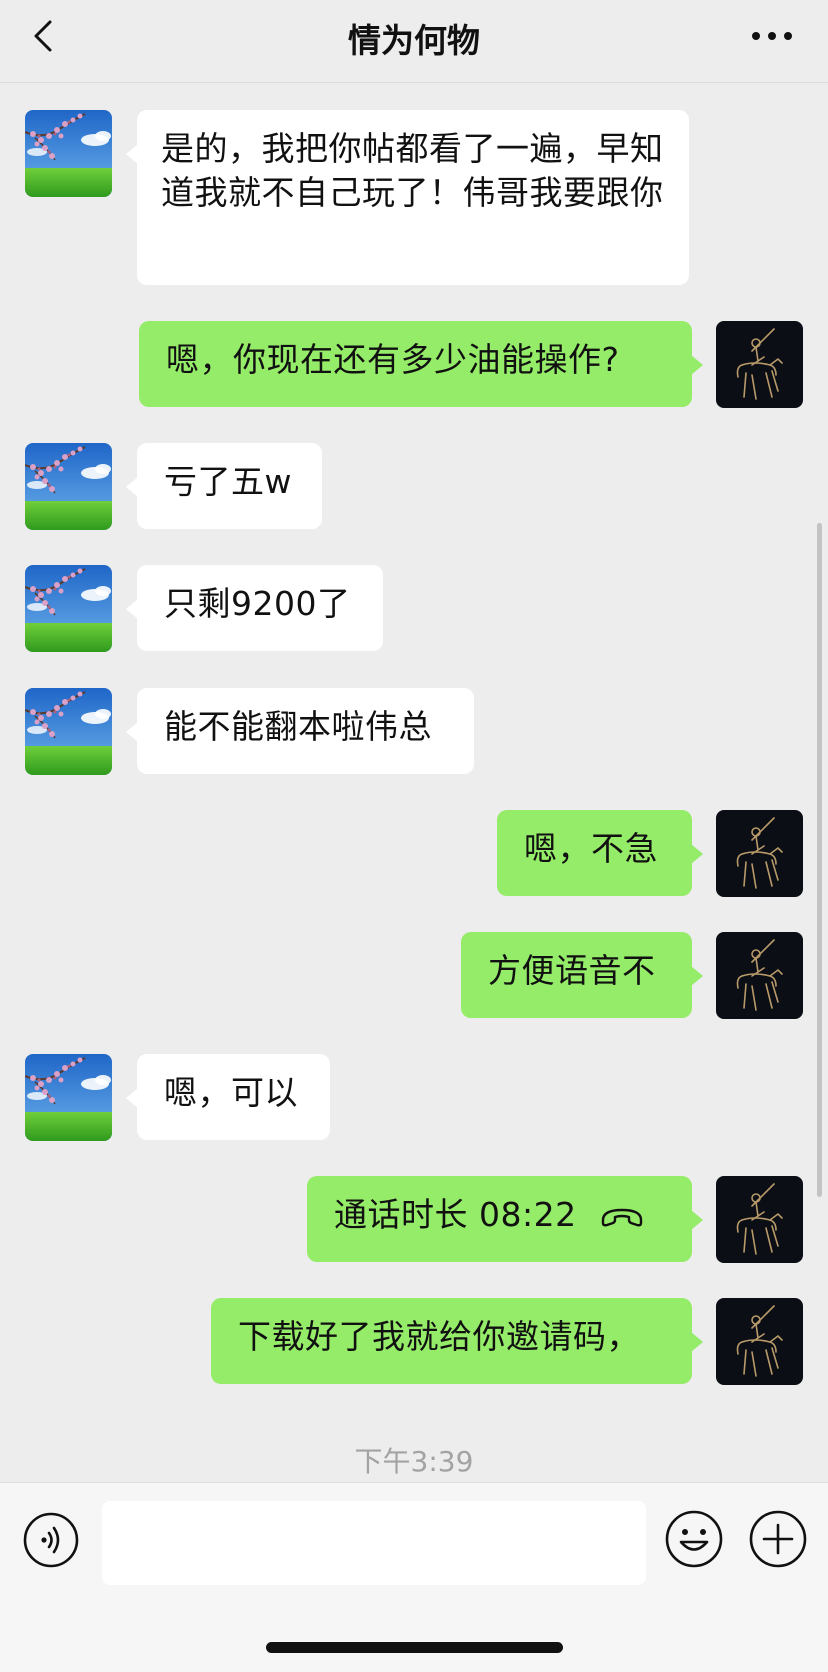 This screenshot has width=828, height=1672. I want to click on message-bubble-incoming: 能不能翻本啦伟总, so click(300, 731).